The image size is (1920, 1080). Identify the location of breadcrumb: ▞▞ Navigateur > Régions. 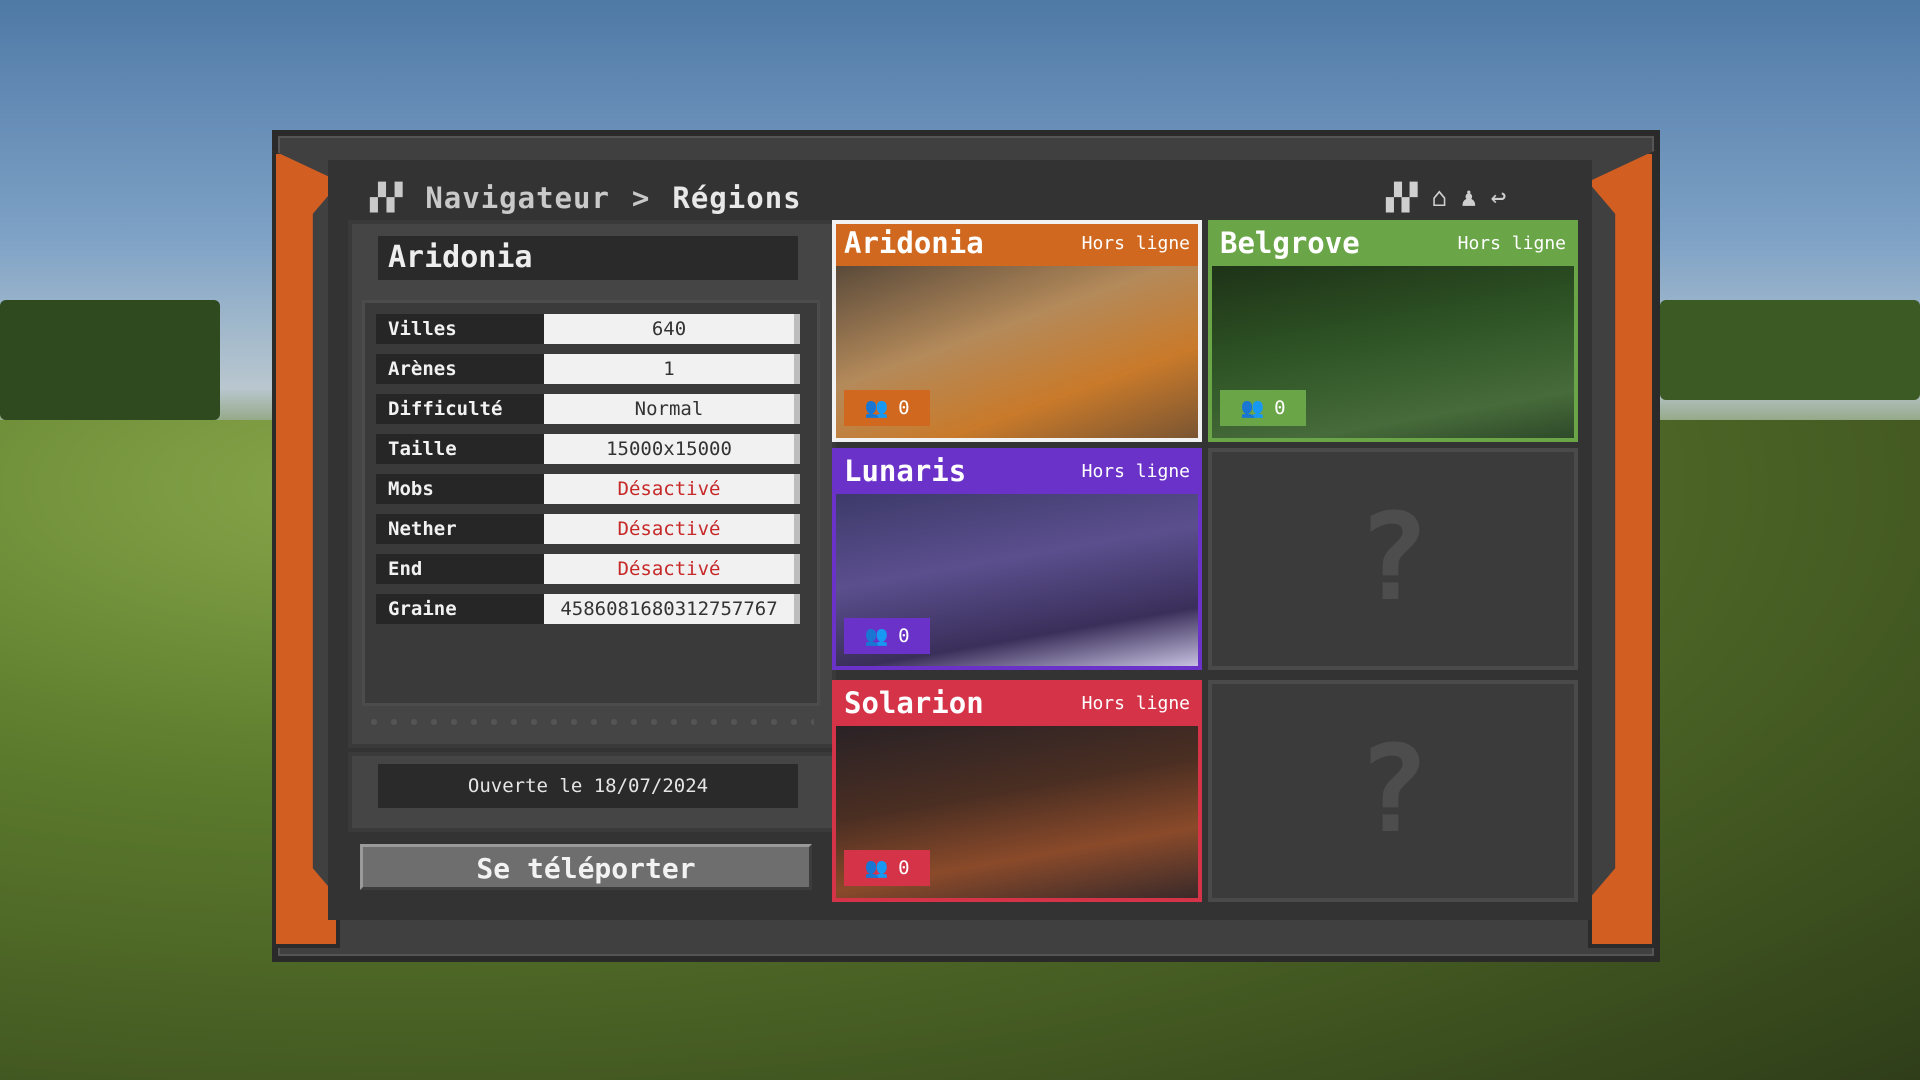
(586, 198).